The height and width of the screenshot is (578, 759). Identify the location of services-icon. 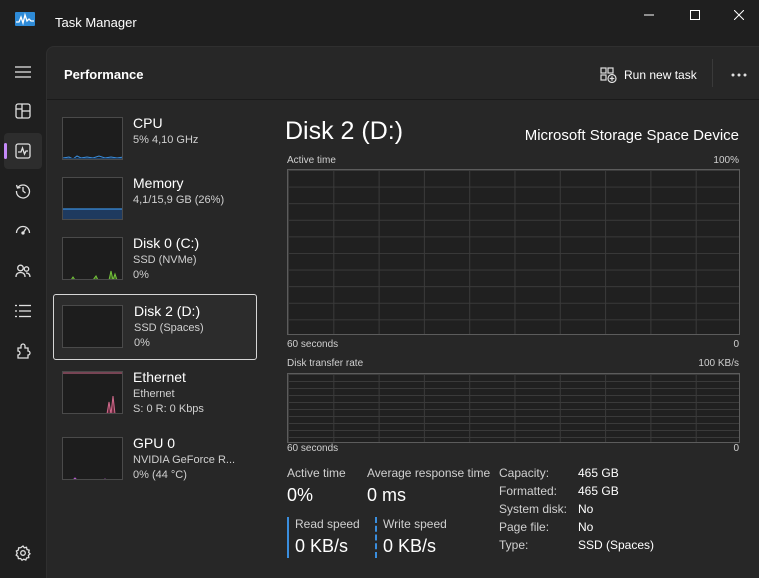
(24, 351).